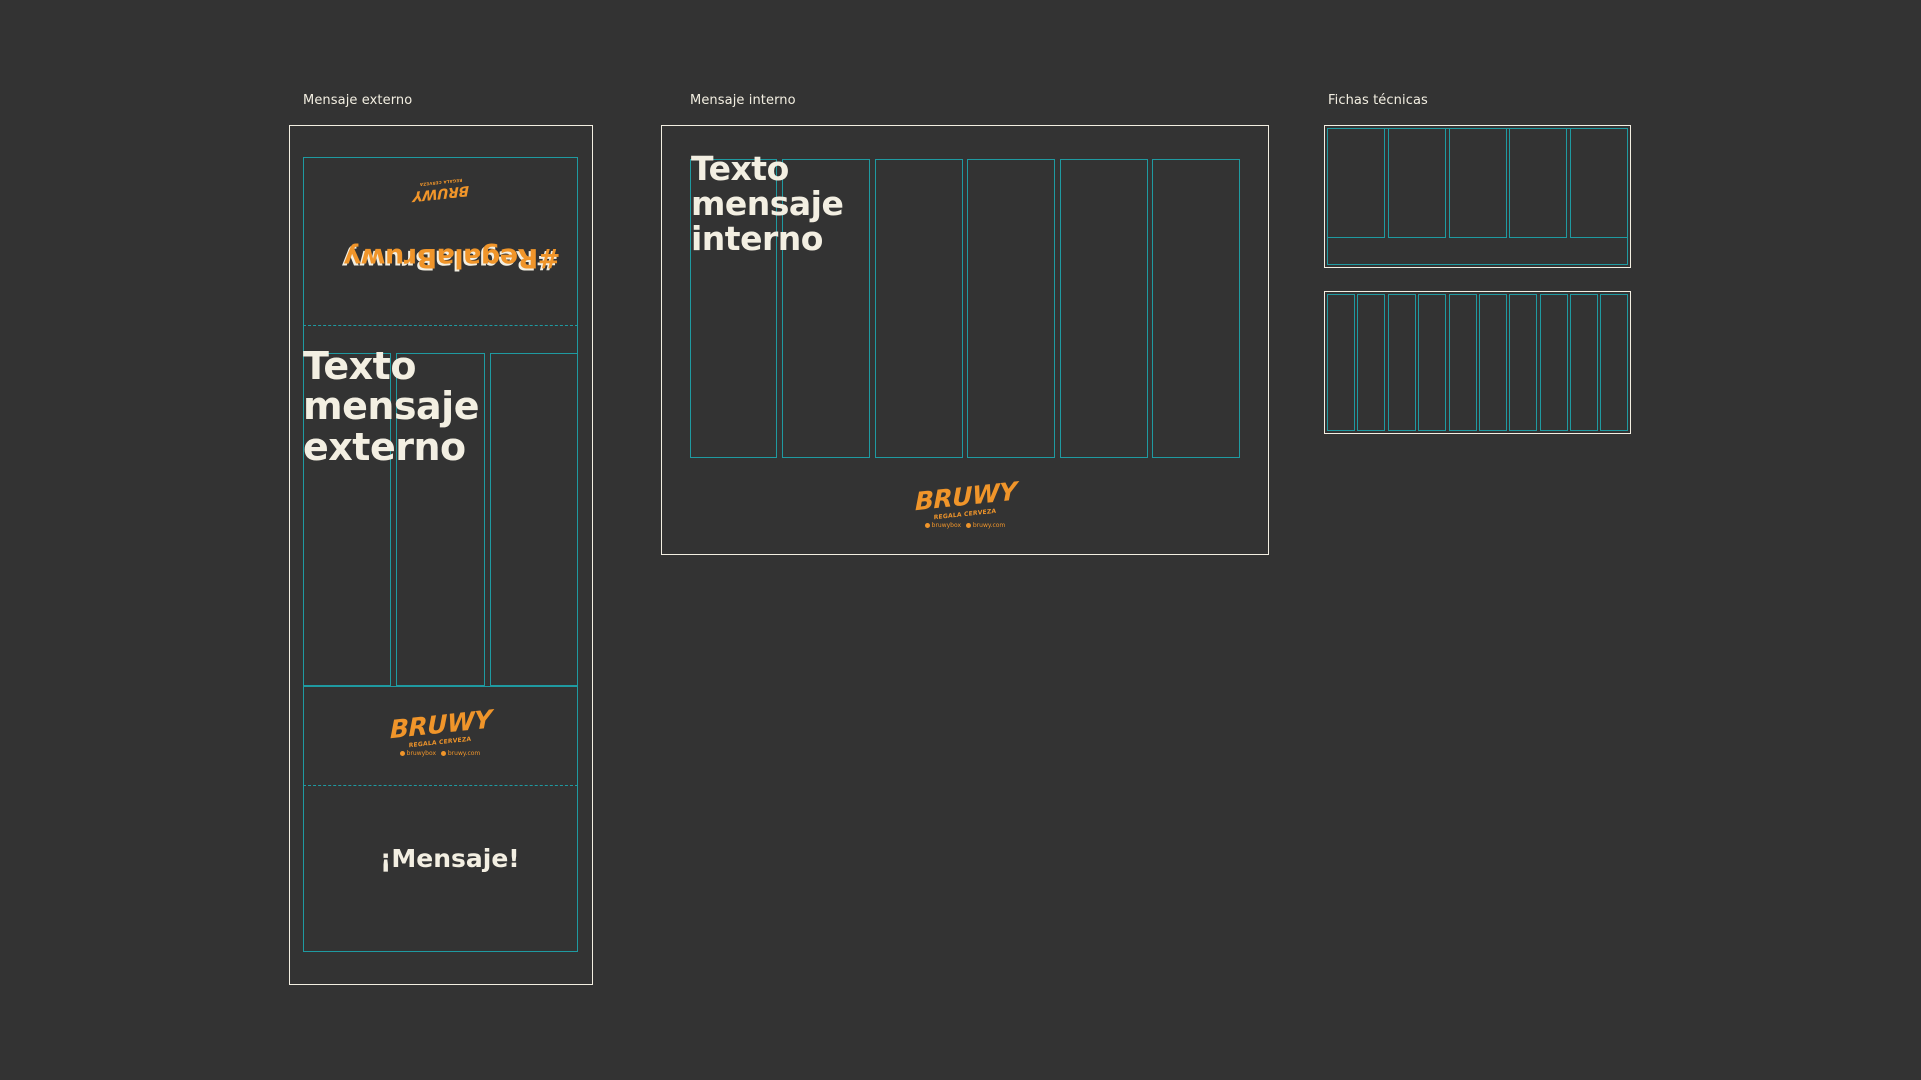 Image resolution: width=1921 pixels, height=1080 pixels. Describe the element at coordinates (440, 325) in the screenshot. I see `fold-line-top` at that location.